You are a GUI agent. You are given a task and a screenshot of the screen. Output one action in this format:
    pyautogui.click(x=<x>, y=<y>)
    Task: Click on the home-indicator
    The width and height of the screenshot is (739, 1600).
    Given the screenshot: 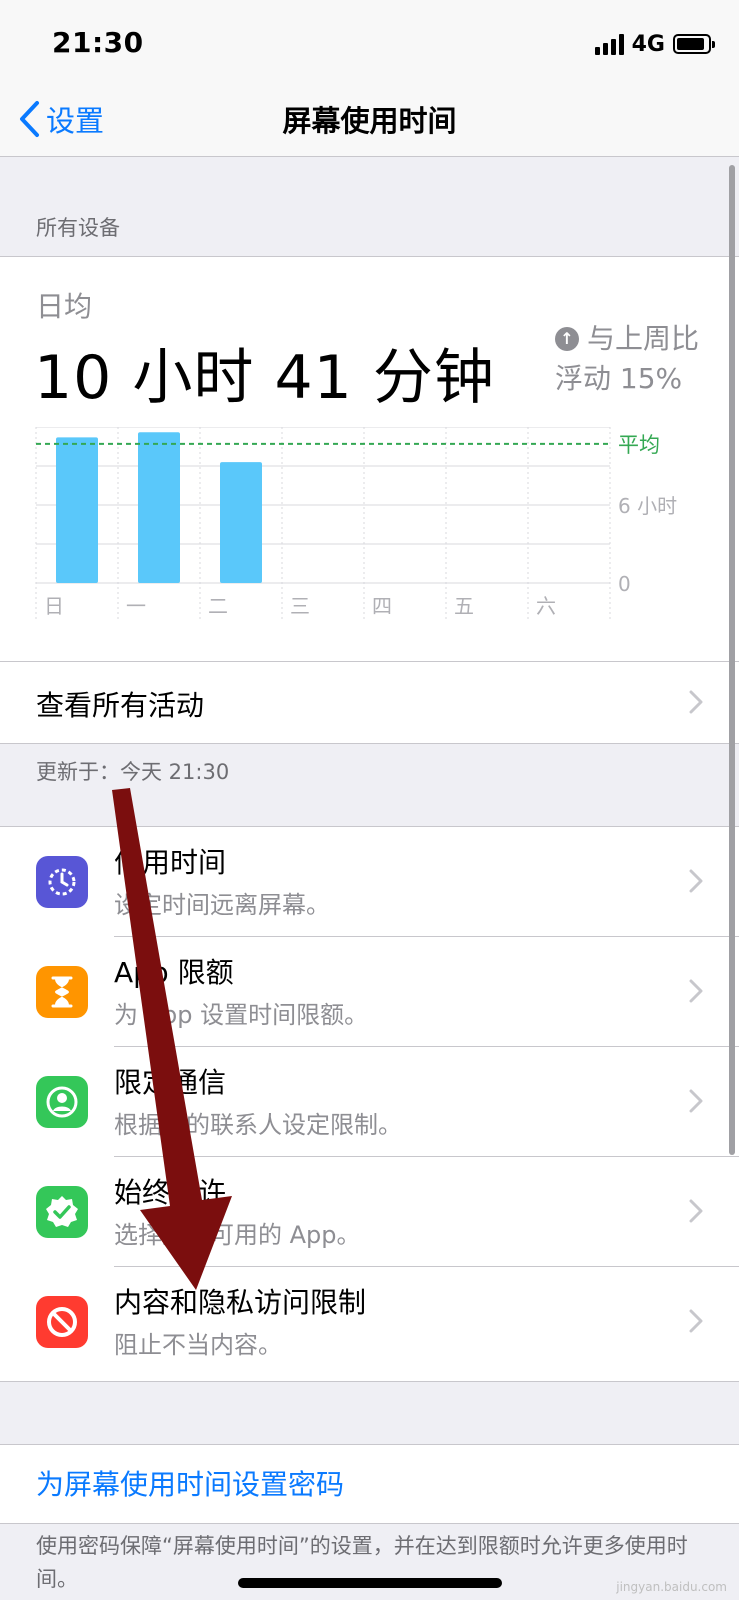 What is the action you would take?
    pyautogui.click(x=370, y=1583)
    